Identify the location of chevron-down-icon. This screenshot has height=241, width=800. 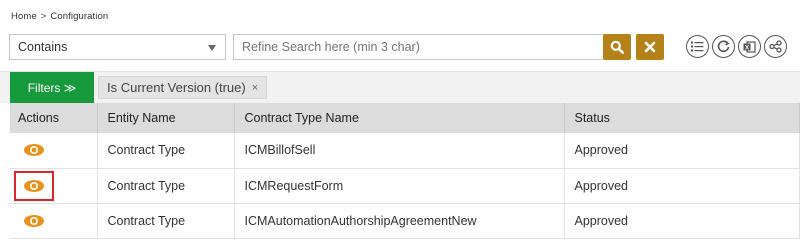
(212, 48).